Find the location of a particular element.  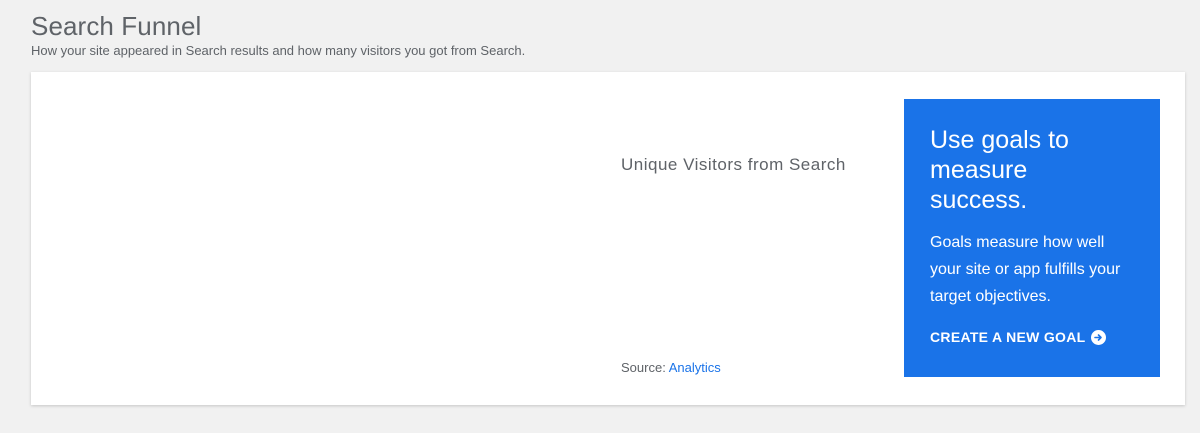

promo-heading: Use goals to measure success. is located at coordinates (999, 170).